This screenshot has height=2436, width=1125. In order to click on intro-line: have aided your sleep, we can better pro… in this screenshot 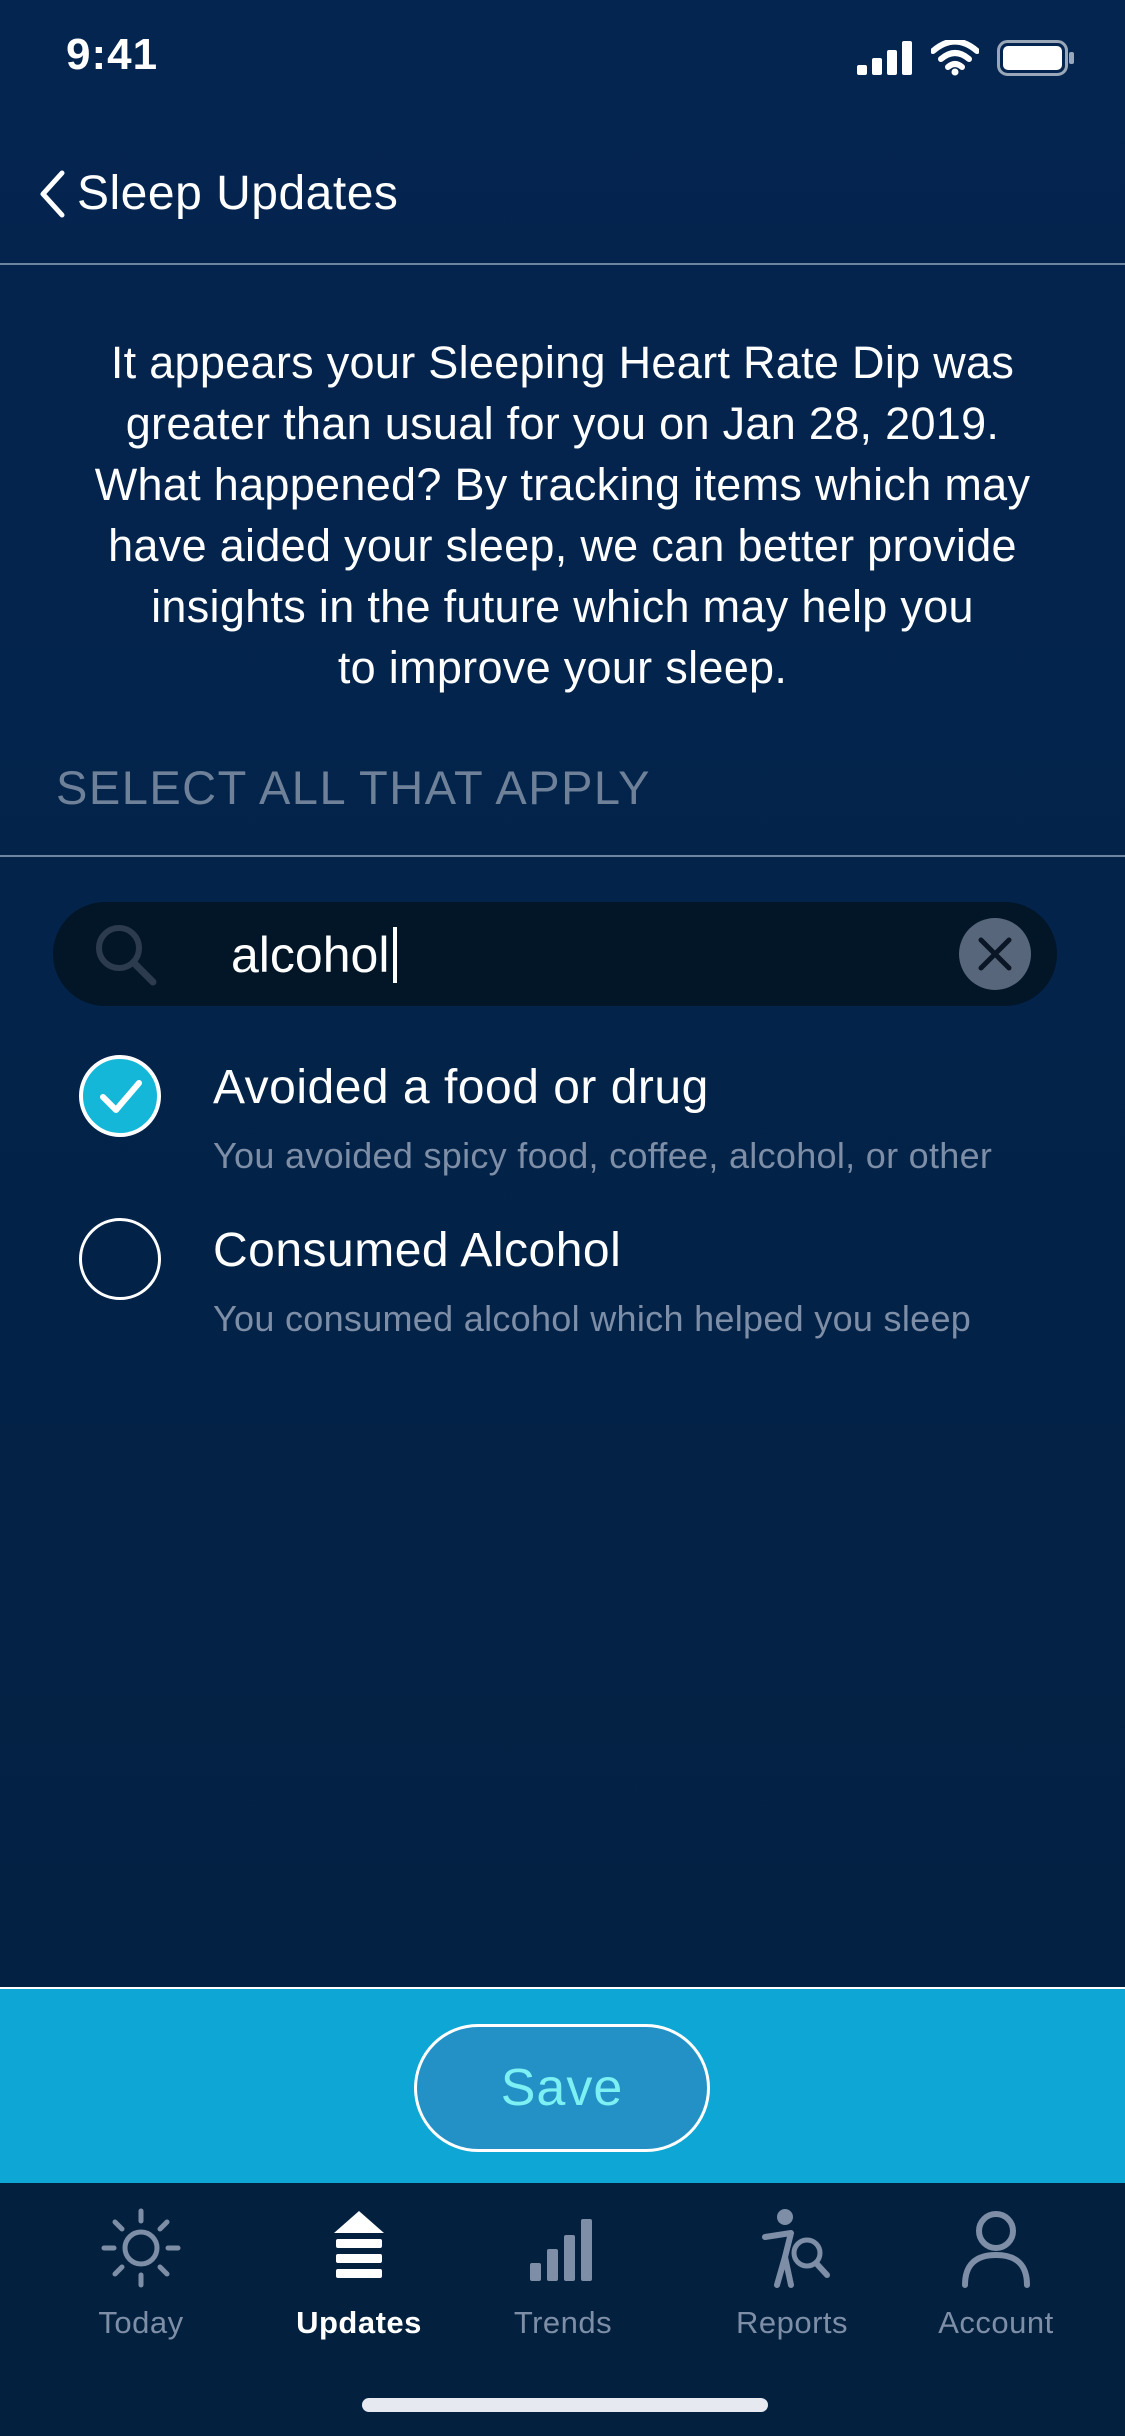, I will do `click(562, 545)`.